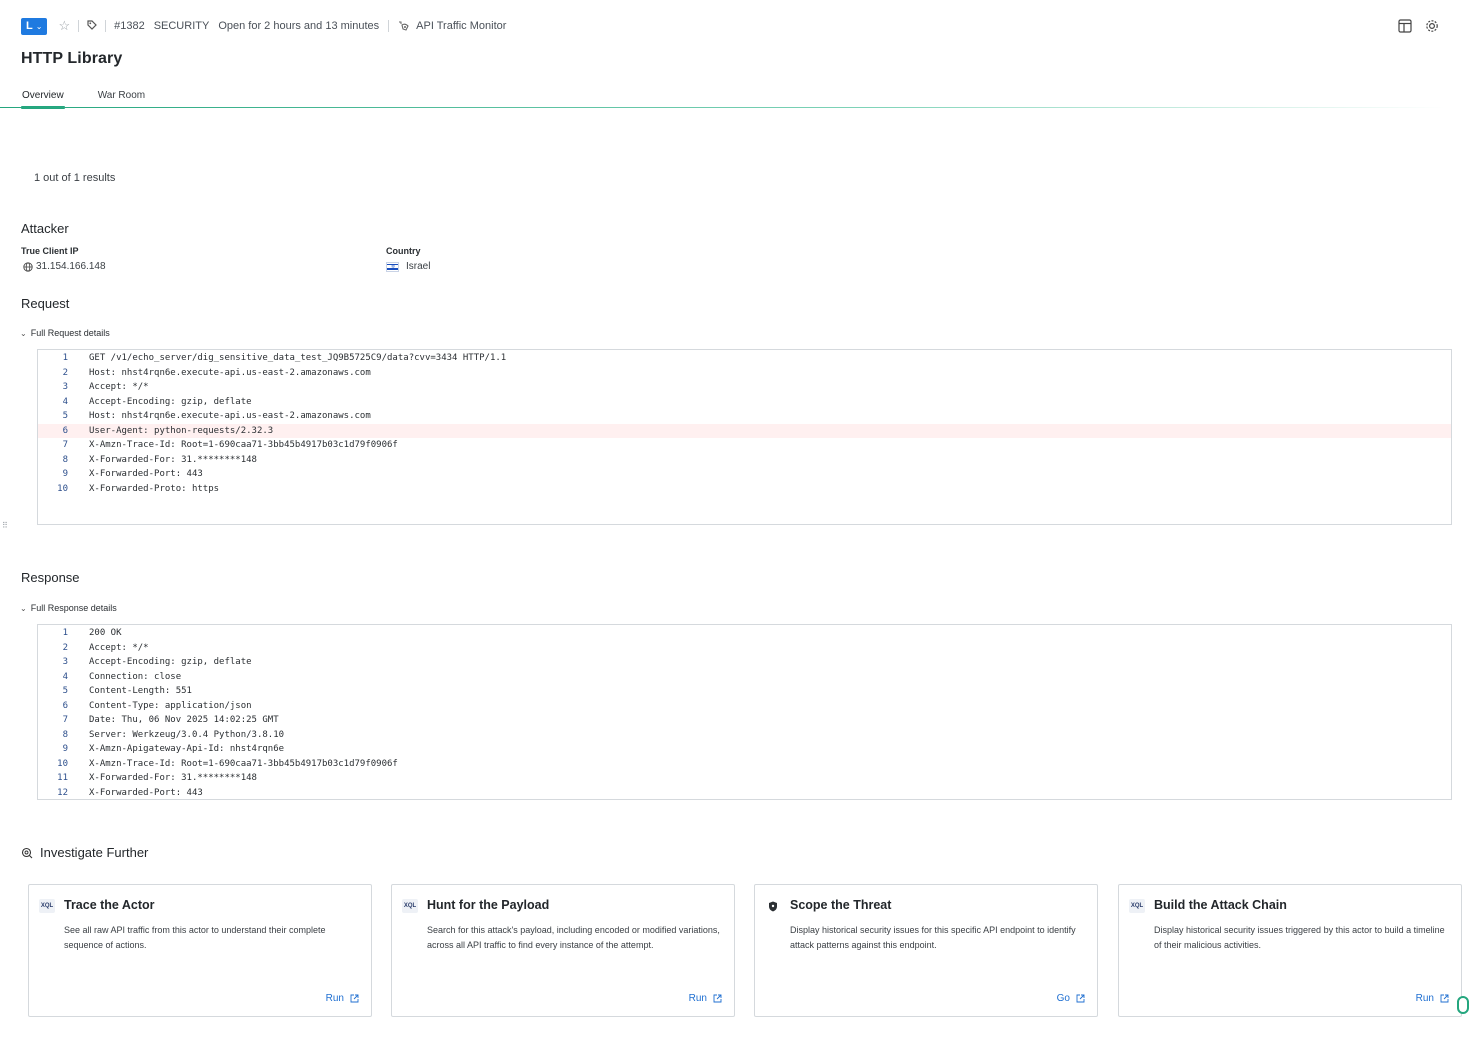 The image size is (1471, 1046). What do you see at coordinates (1220, 905) in the screenshot?
I see `card-title: Build the Attack Chain` at bounding box center [1220, 905].